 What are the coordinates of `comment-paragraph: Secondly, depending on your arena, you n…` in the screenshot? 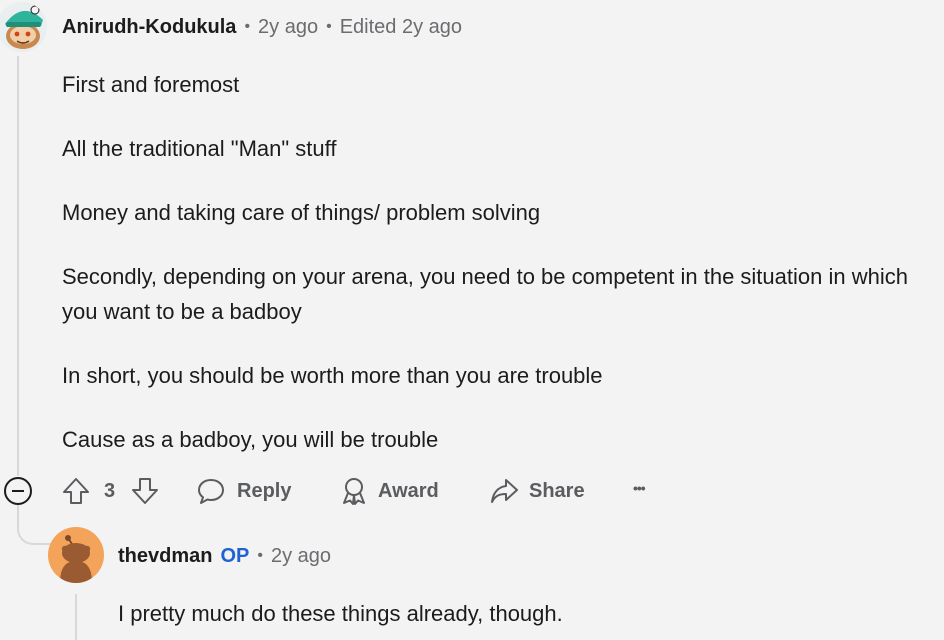 It's located at (485, 294).